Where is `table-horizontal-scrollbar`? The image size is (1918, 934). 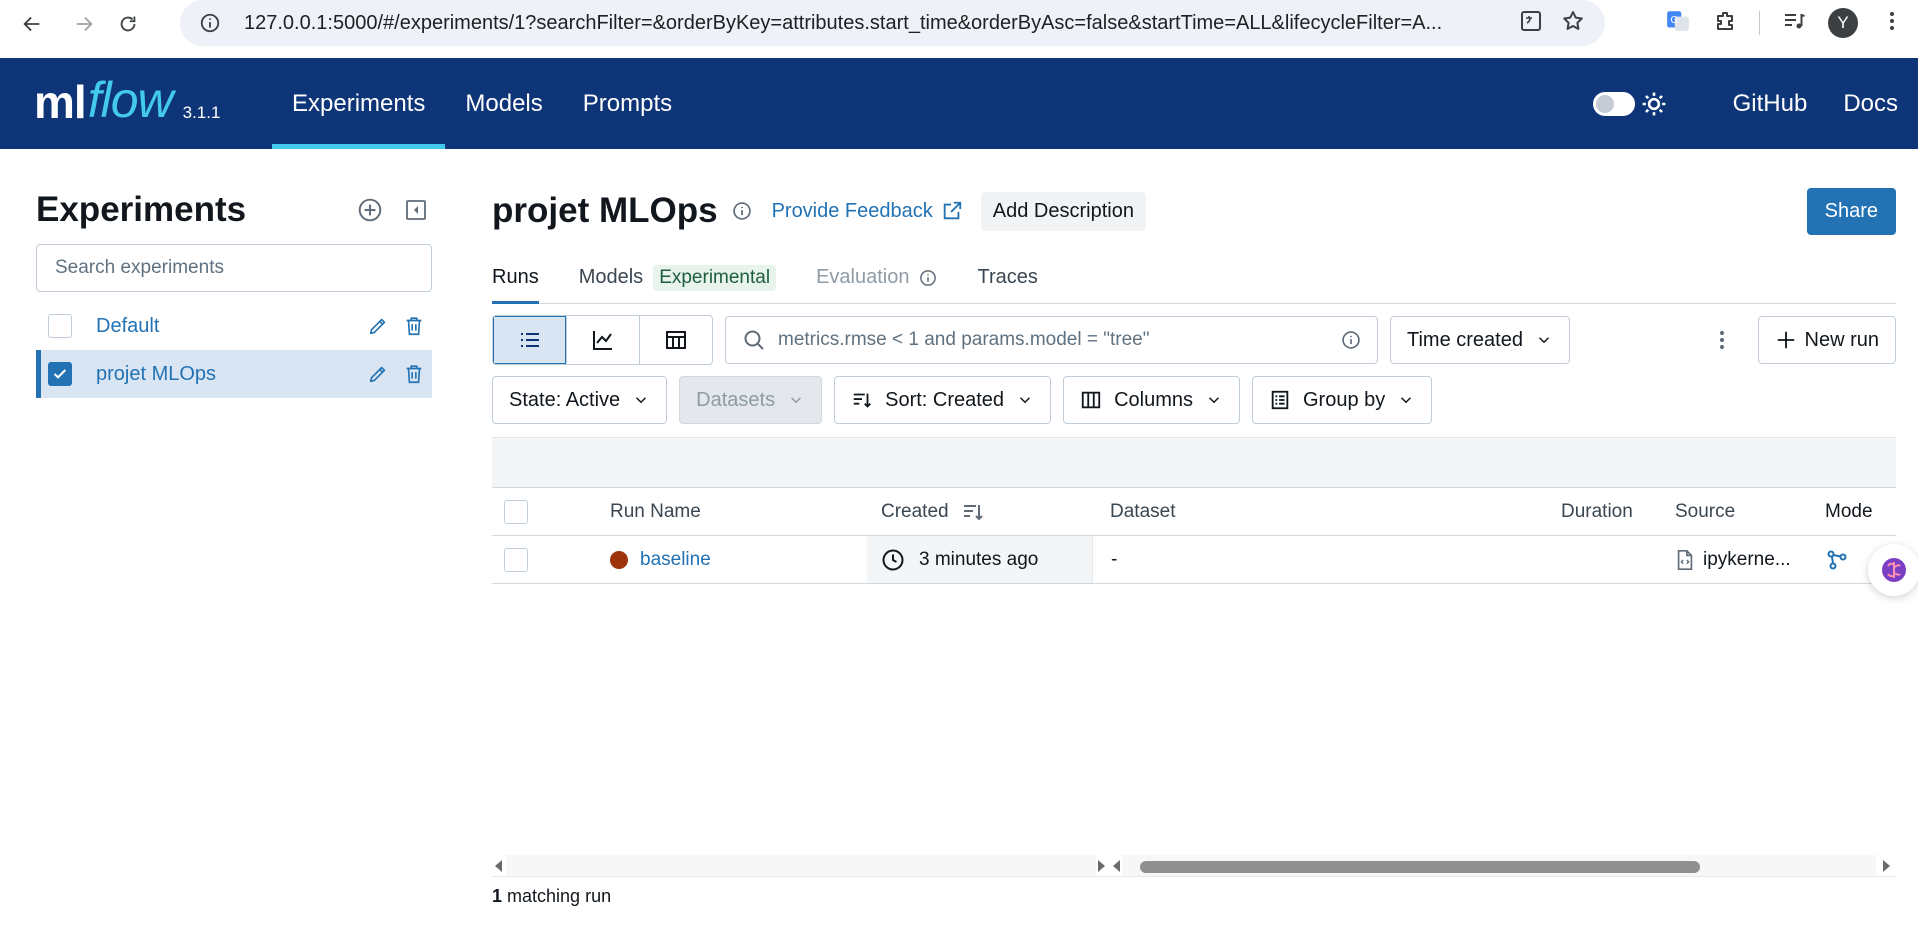 table-horizontal-scrollbar is located at coordinates (1194, 866).